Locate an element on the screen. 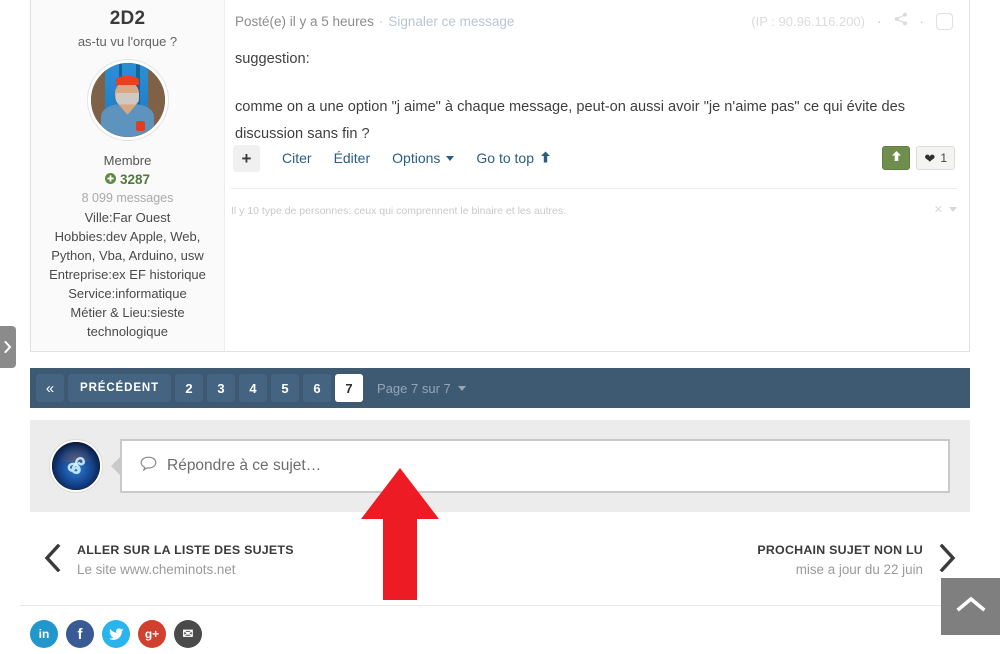 This screenshot has height=654, width=1000. author-field-entreprise: Entreprise:ex EF historique is located at coordinates (127, 274).